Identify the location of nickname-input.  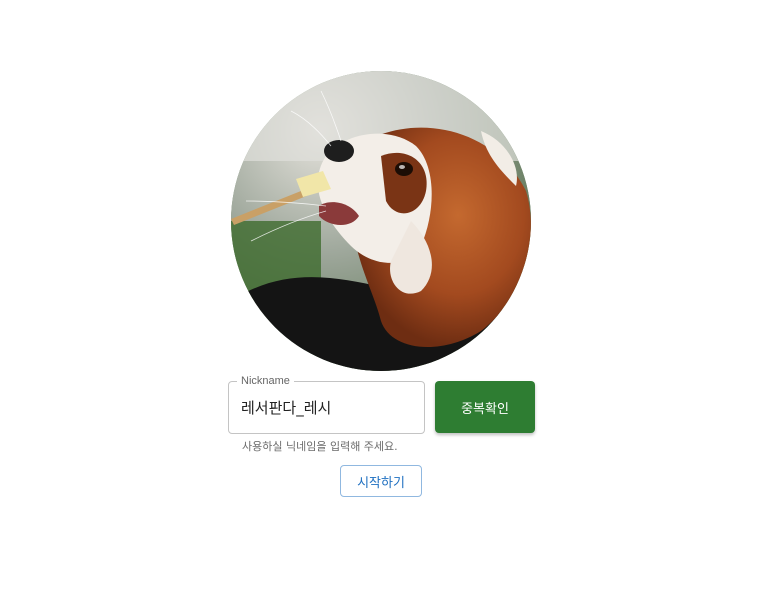
(328, 407).